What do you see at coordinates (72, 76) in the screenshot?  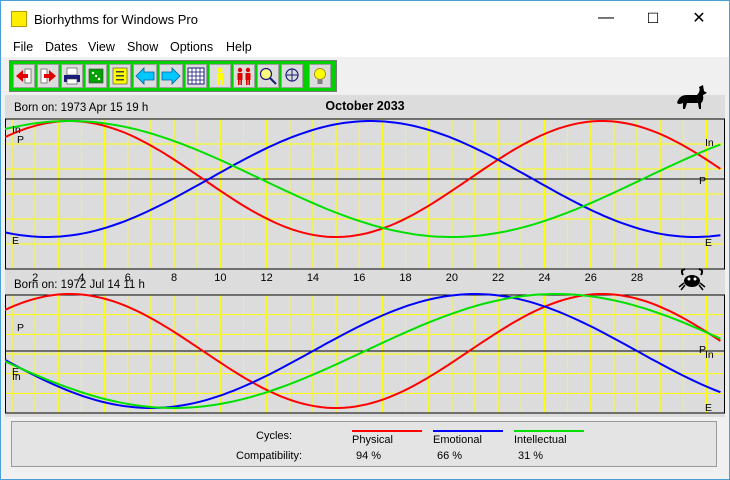 I see `print-icon` at bounding box center [72, 76].